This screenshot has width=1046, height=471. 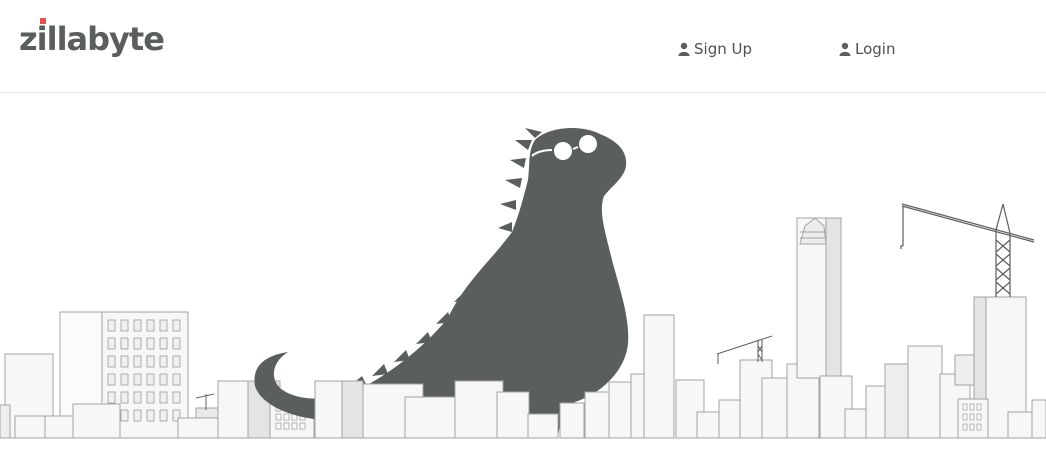 I want to click on sign-up-link: Sign Up, so click(x=715, y=49).